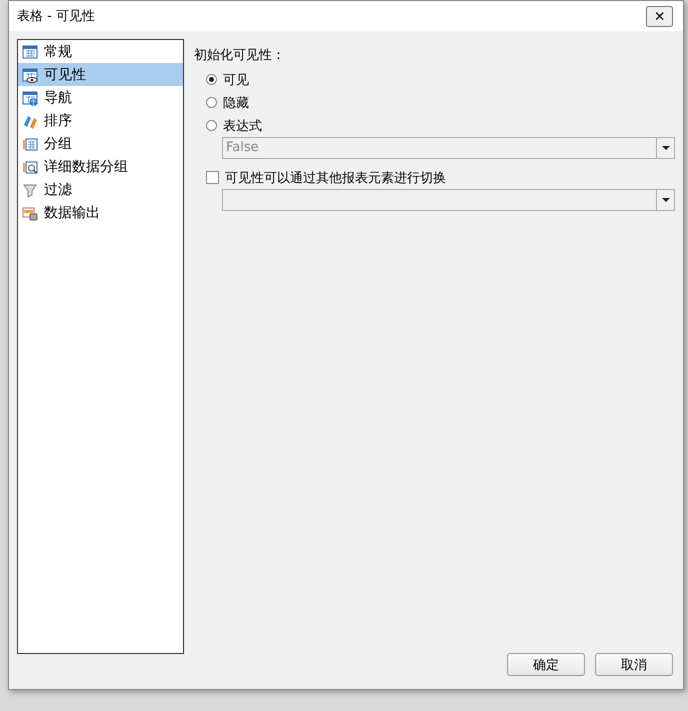  I want to click on sidebar-item: 排序, so click(100, 120).